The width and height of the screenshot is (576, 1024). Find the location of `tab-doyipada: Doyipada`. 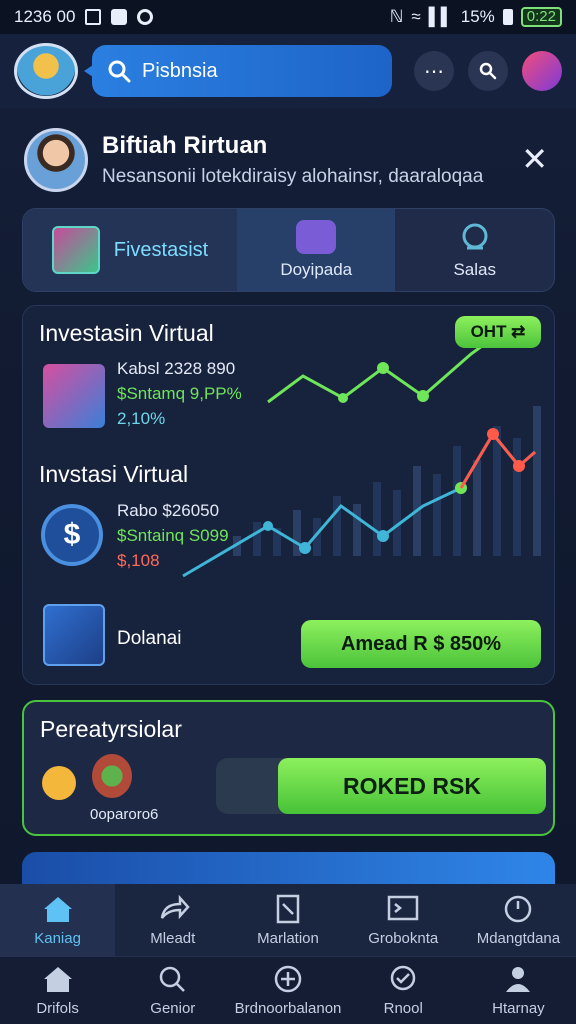

tab-doyipada: Doyipada is located at coordinates (316, 250).